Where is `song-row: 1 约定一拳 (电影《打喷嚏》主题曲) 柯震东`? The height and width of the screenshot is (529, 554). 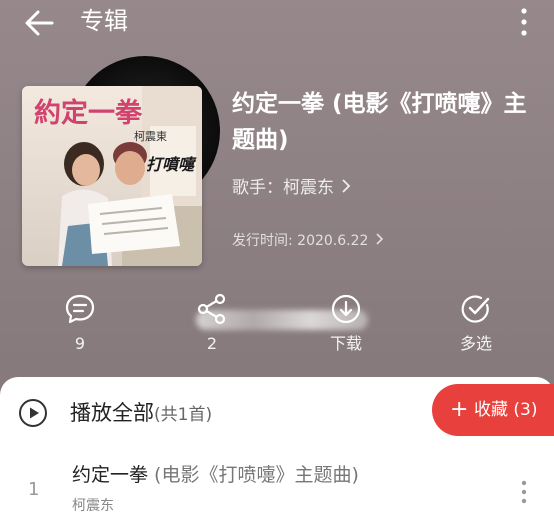 song-row: 1 约定一拳 (电影《打喷嚏》主题曲) 柯震东 is located at coordinates (277, 494).